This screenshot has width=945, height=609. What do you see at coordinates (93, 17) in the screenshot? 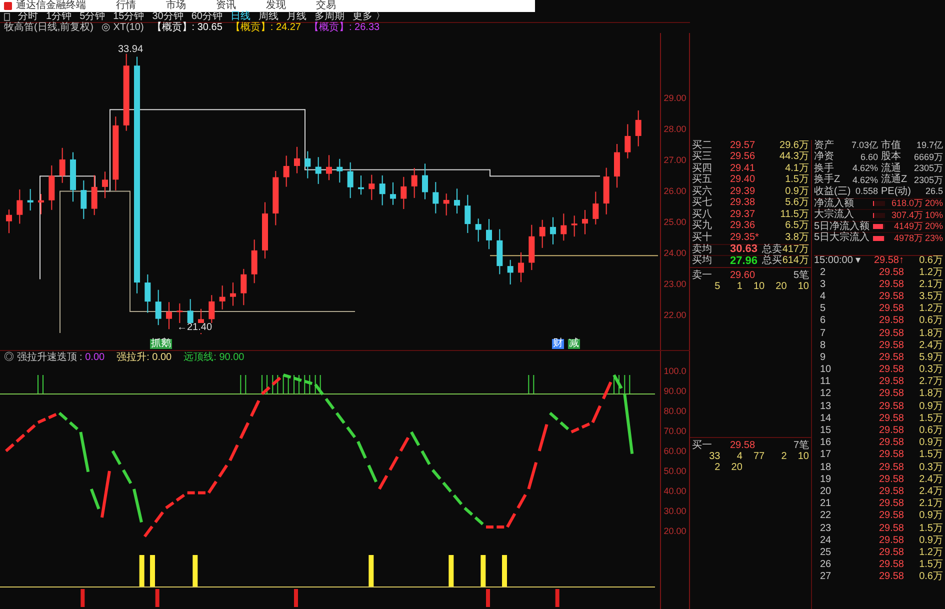
I see `period-tab: 5分钟` at bounding box center [93, 17].